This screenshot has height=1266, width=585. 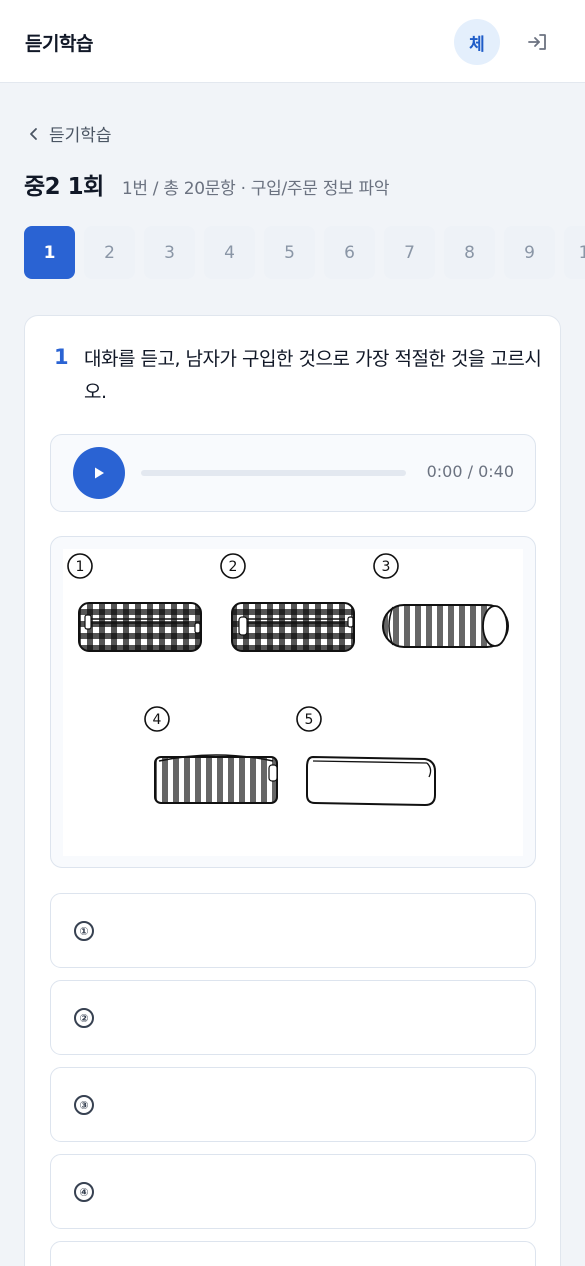 What do you see at coordinates (84, 1018) in the screenshot?
I see `option-mark: ②` at bounding box center [84, 1018].